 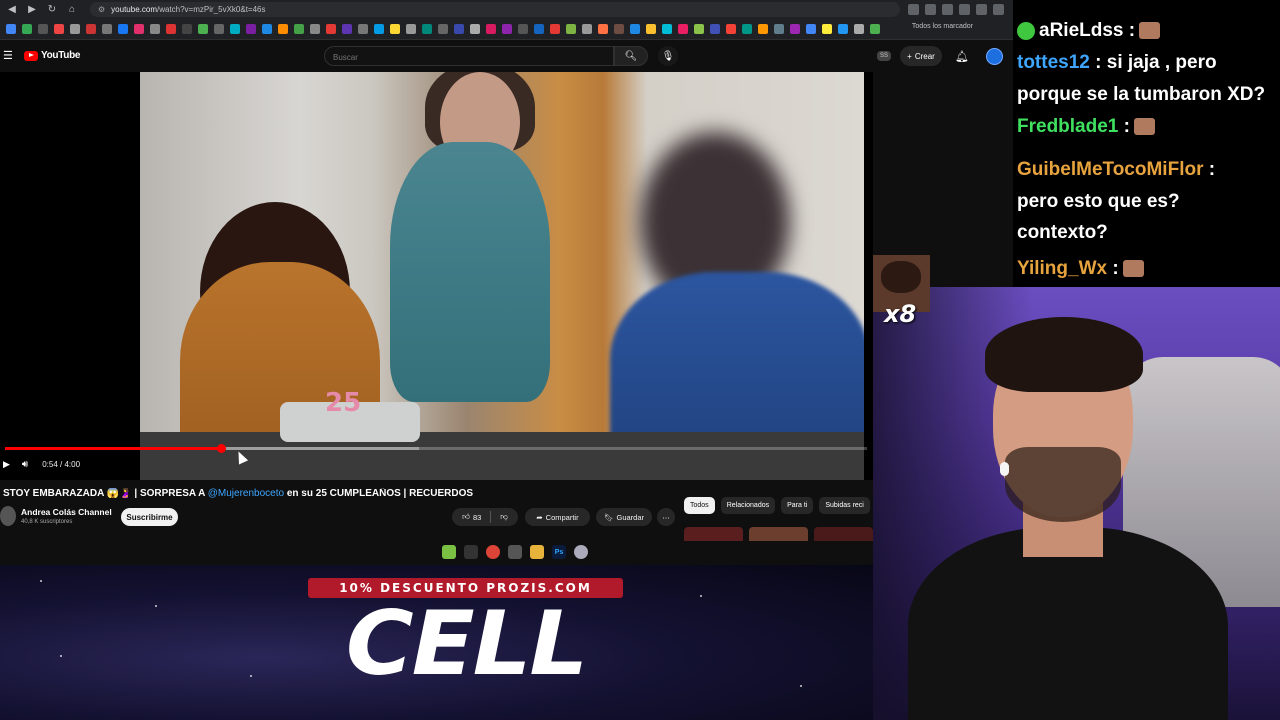 What do you see at coordinates (699, 505) in the screenshot?
I see `chip-todos: Todos` at bounding box center [699, 505].